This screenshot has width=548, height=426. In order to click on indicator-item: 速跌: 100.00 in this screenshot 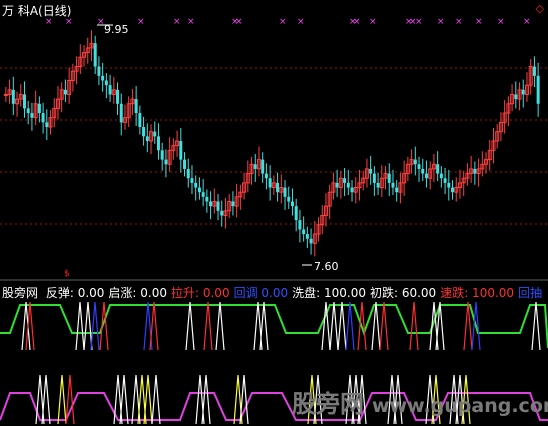, I will do `click(477, 293)`.